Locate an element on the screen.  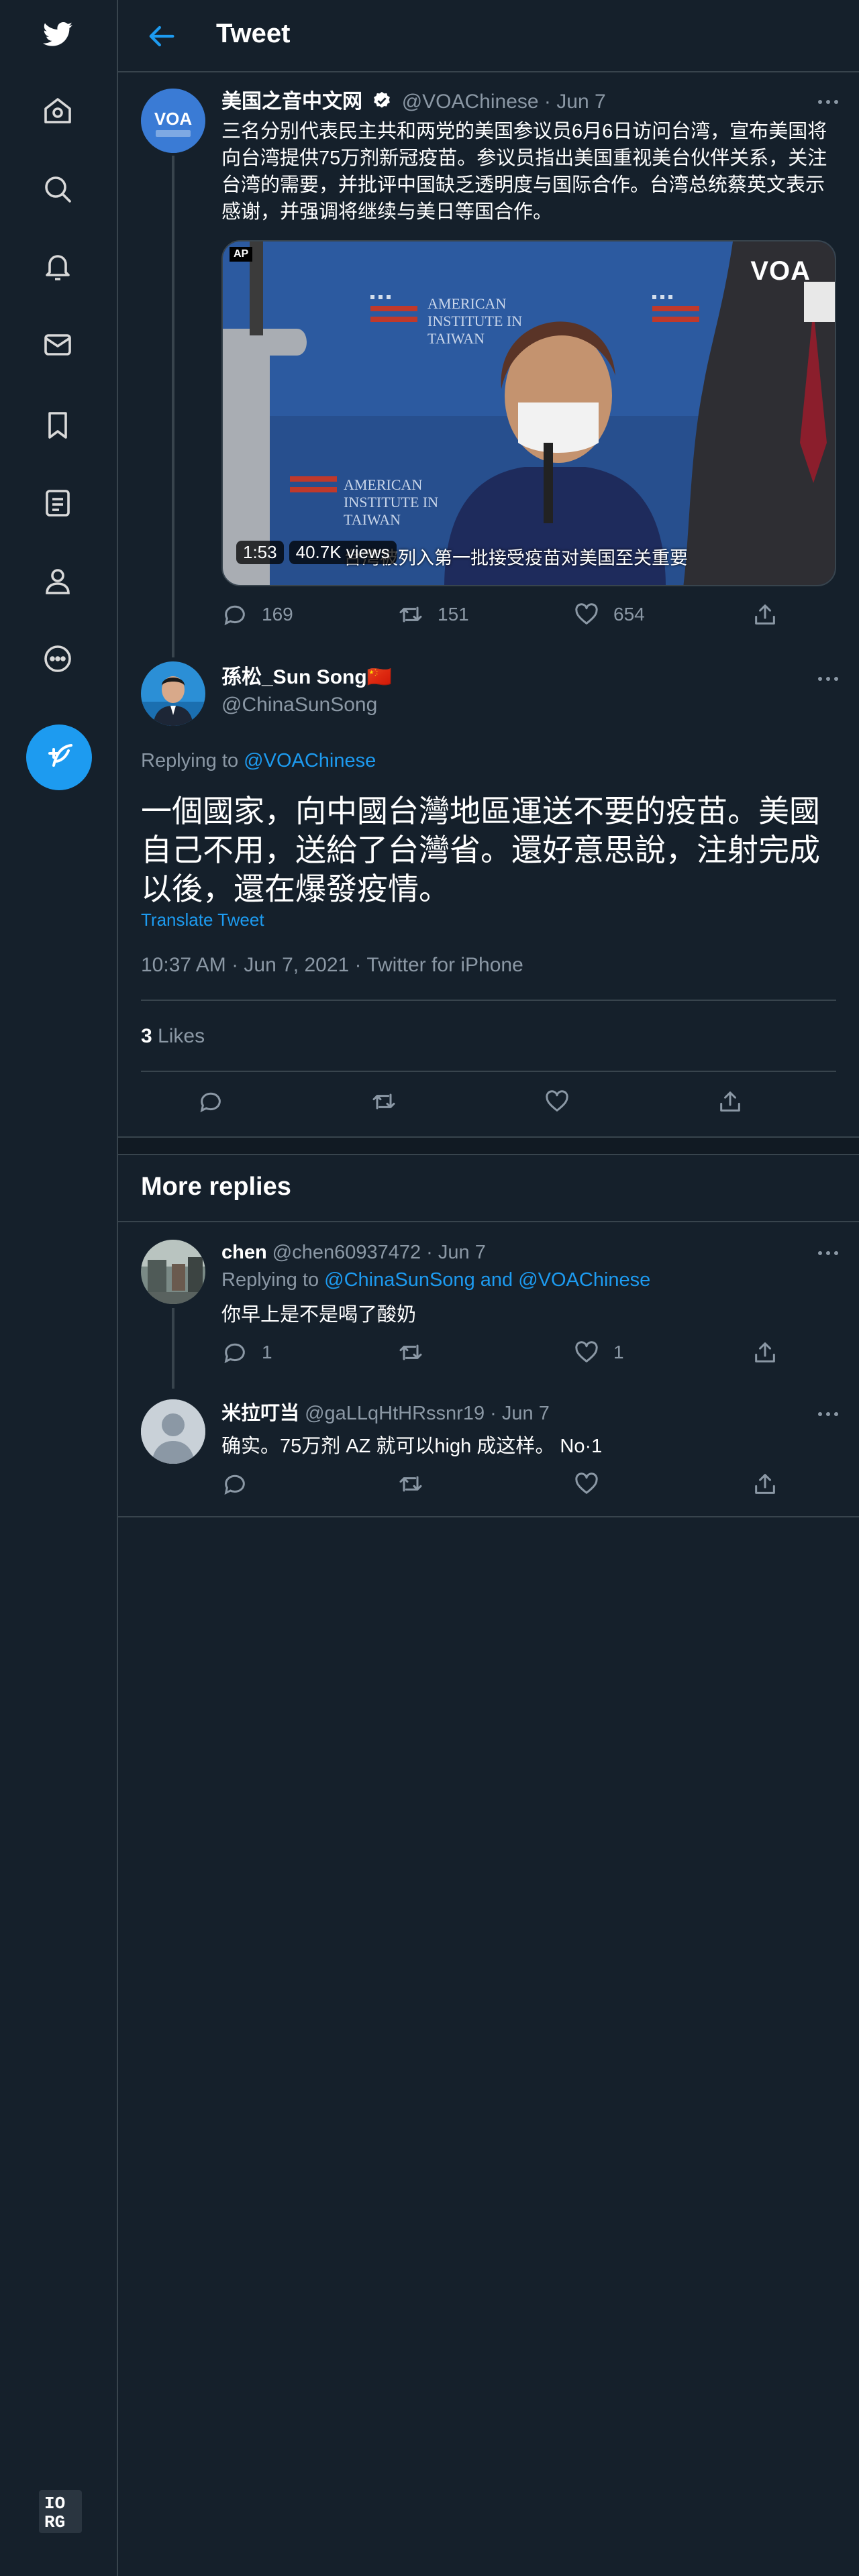
author-handle: @ChinaSunSong is located at coordinates (299, 705).